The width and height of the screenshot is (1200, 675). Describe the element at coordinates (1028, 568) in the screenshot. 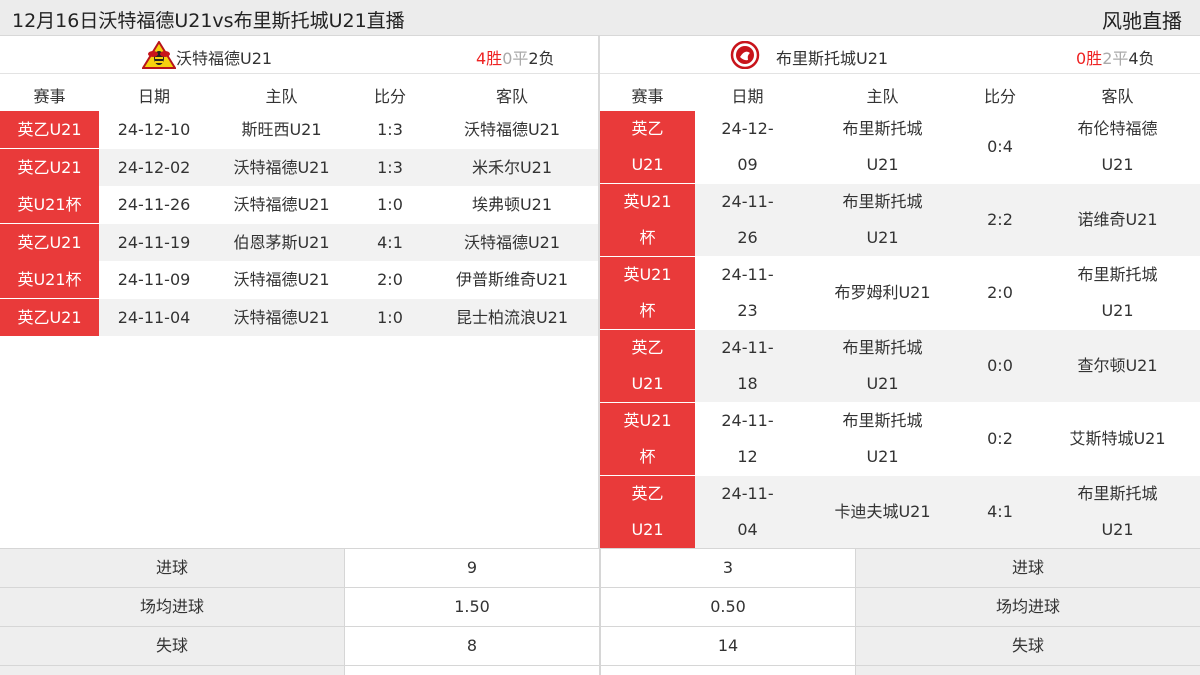

I see `stat-label-right: 进球` at that location.